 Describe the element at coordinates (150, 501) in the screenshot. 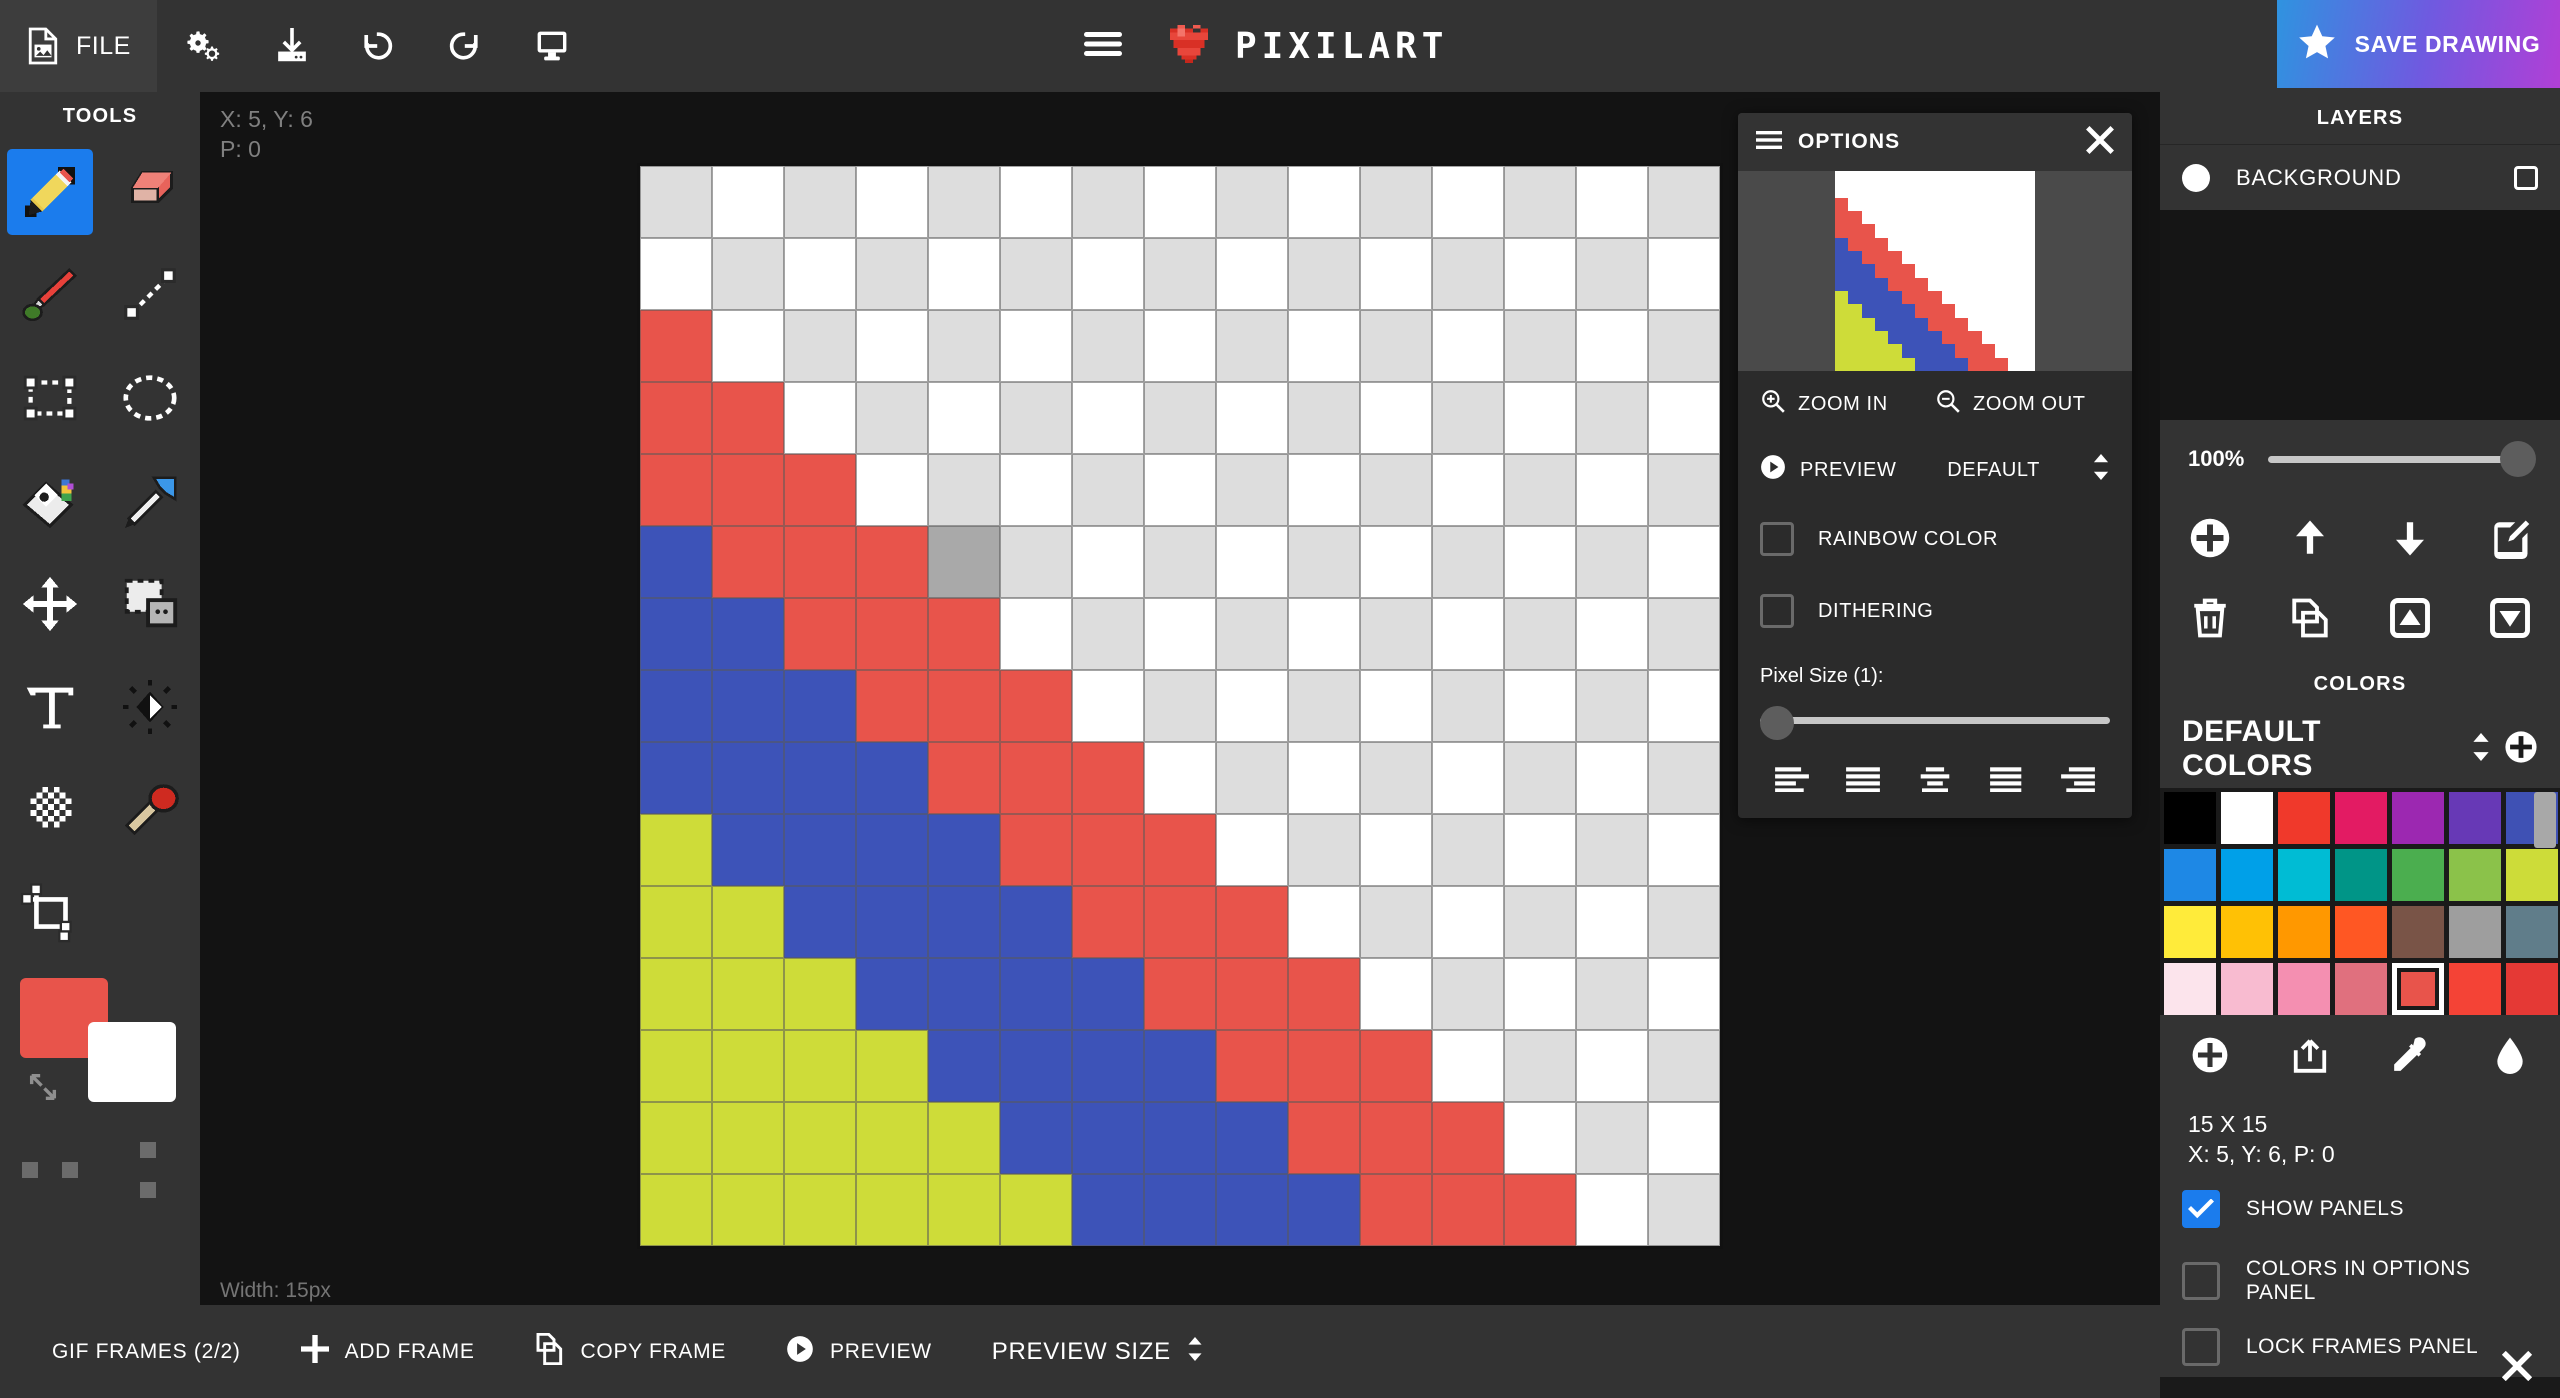

I see `eyedropper-tool` at that location.